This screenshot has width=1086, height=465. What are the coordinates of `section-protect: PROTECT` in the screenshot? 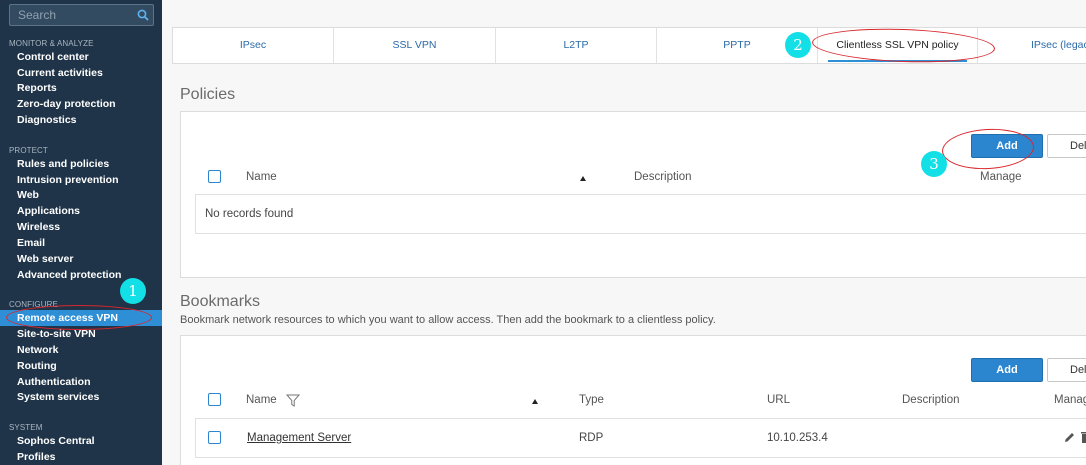 It's located at (28, 150).